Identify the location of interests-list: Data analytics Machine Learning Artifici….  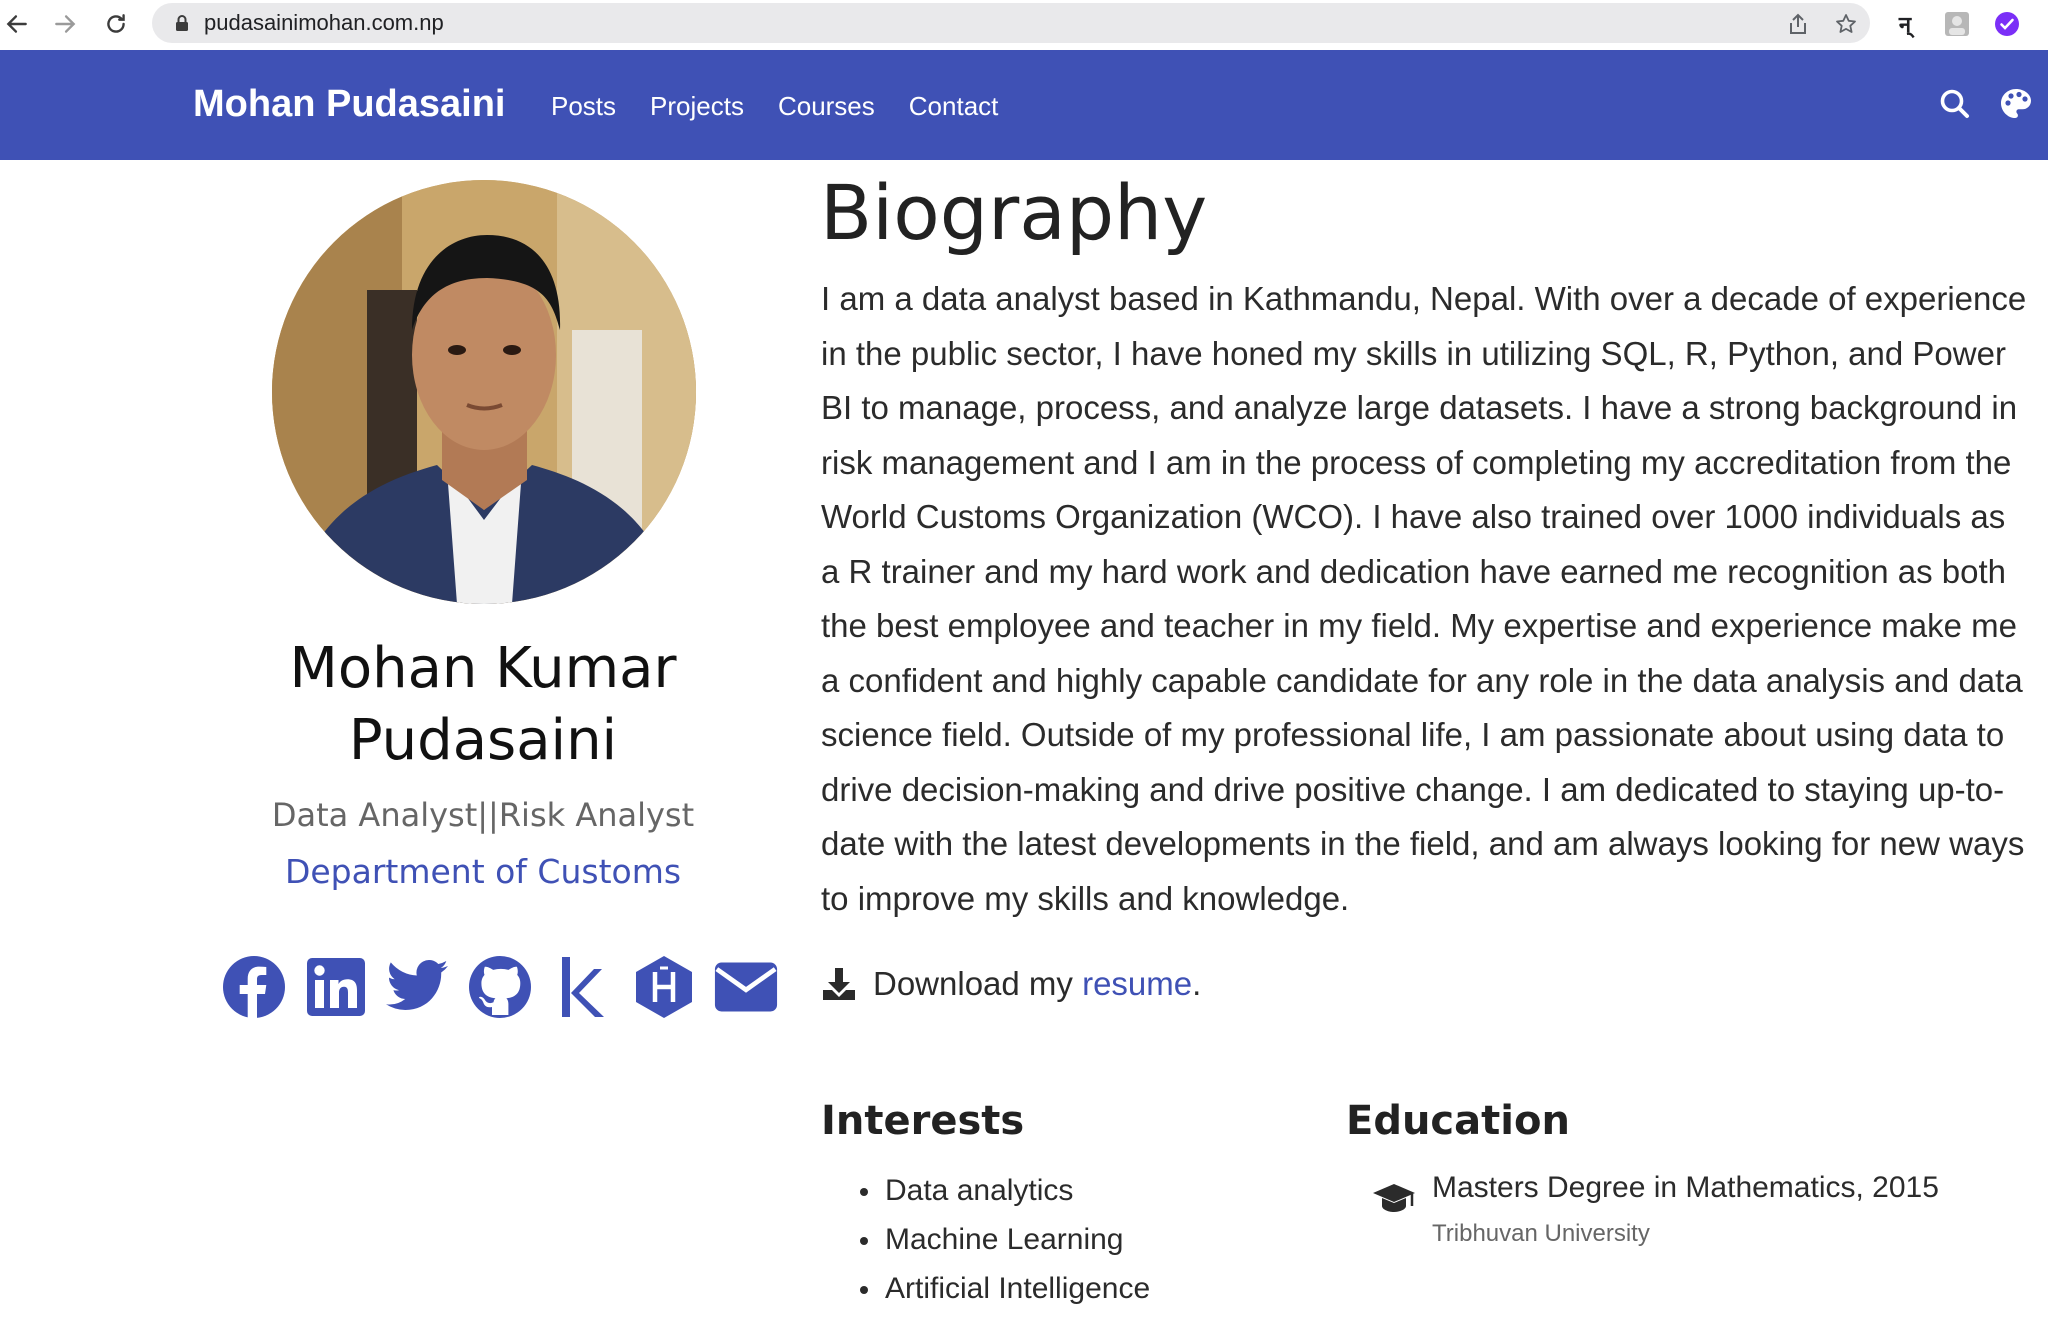
(1005, 1239).